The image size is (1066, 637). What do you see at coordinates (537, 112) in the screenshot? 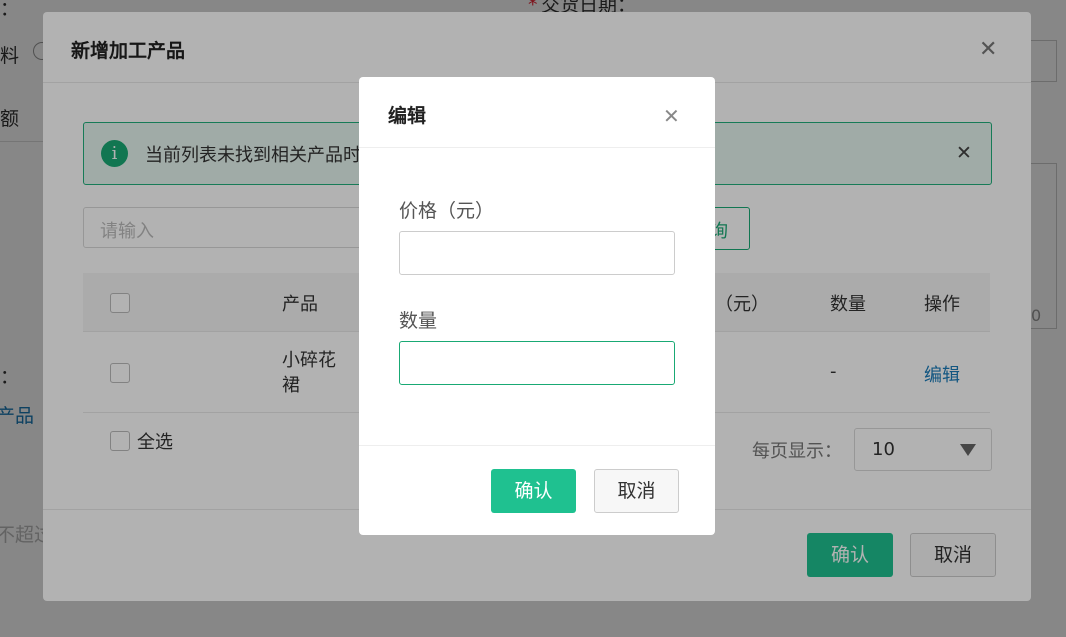
I see `edit-dialog-header: 编辑 ✕` at bounding box center [537, 112].